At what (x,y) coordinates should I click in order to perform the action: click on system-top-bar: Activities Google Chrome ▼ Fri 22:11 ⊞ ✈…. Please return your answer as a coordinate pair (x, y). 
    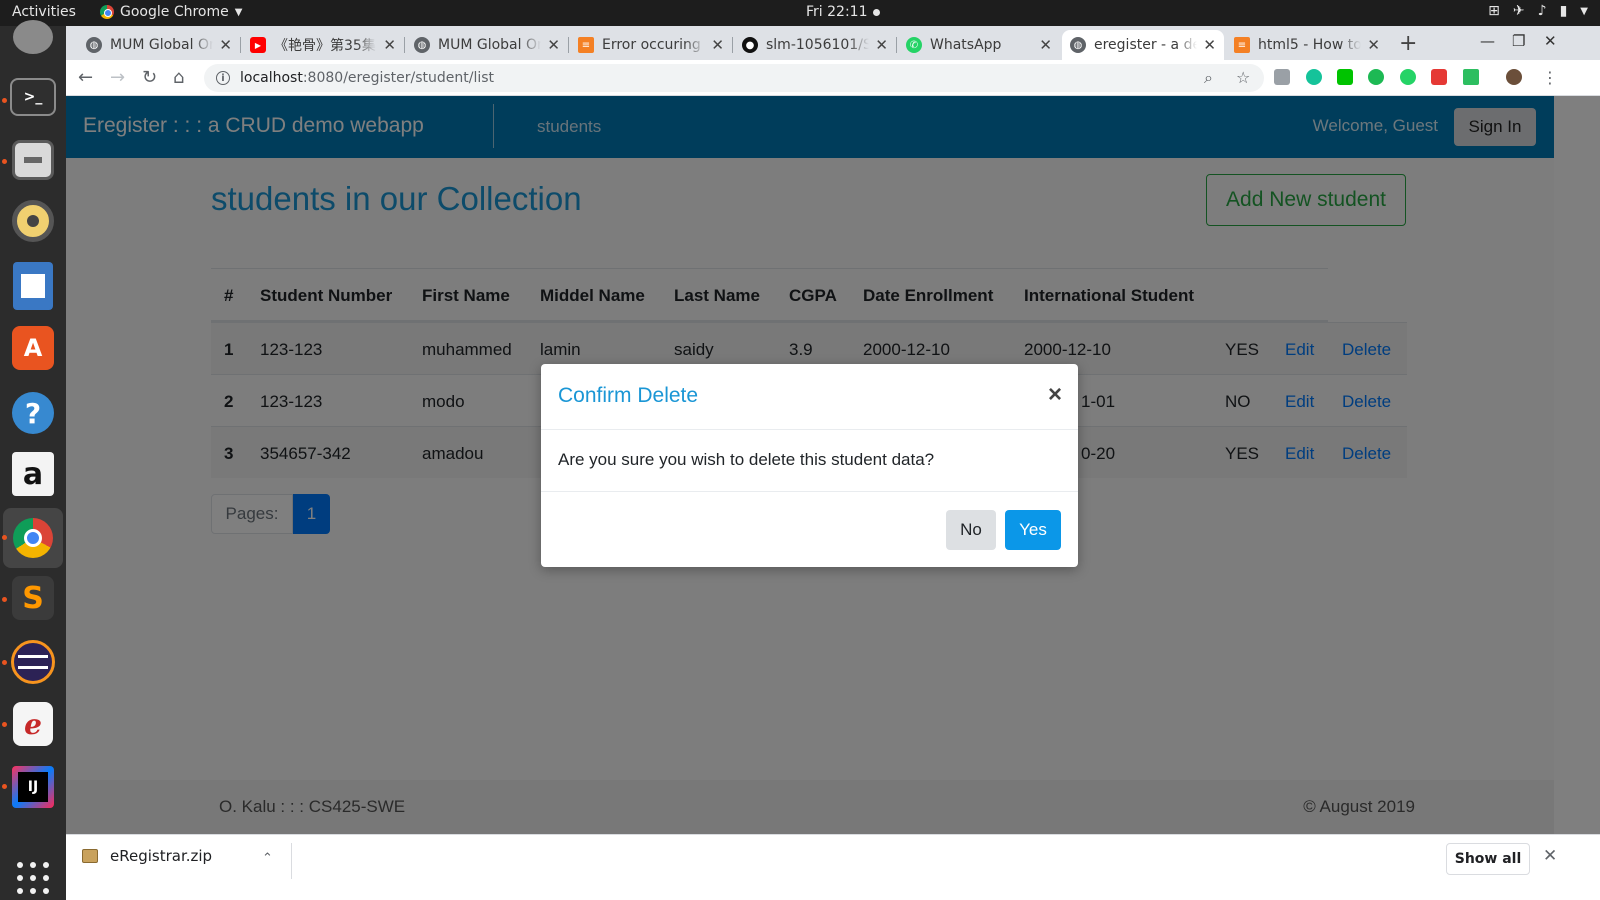
    Looking at the image, I should click on (800, 13).